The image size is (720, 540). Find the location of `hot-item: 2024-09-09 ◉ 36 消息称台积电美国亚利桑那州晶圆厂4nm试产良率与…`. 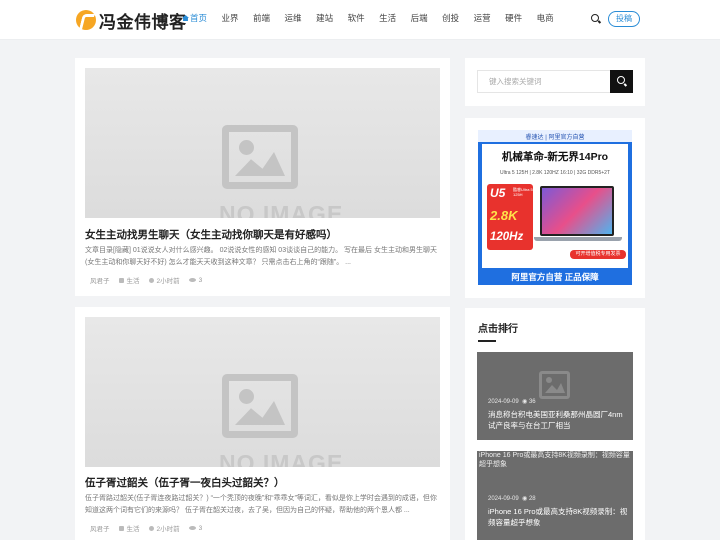

hot-item: 2024-09-09 ◉ 36 消息称台积电美国亚利桑那州晶圆厂4nm试产良率与… is located at coordinates (555, 396).